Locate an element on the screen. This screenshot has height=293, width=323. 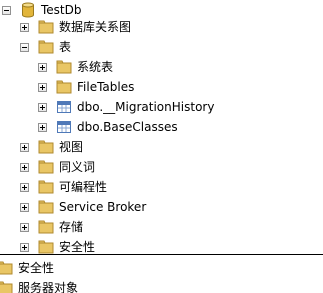
tree-node-label: Service Broker is located at coordinates (103, 207).